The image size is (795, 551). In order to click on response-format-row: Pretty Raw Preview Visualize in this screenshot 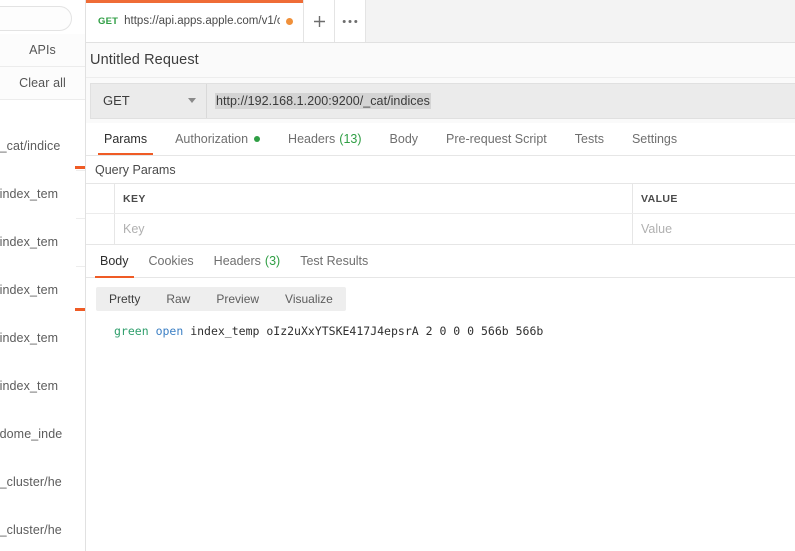, I will do `click(440, 298)`.